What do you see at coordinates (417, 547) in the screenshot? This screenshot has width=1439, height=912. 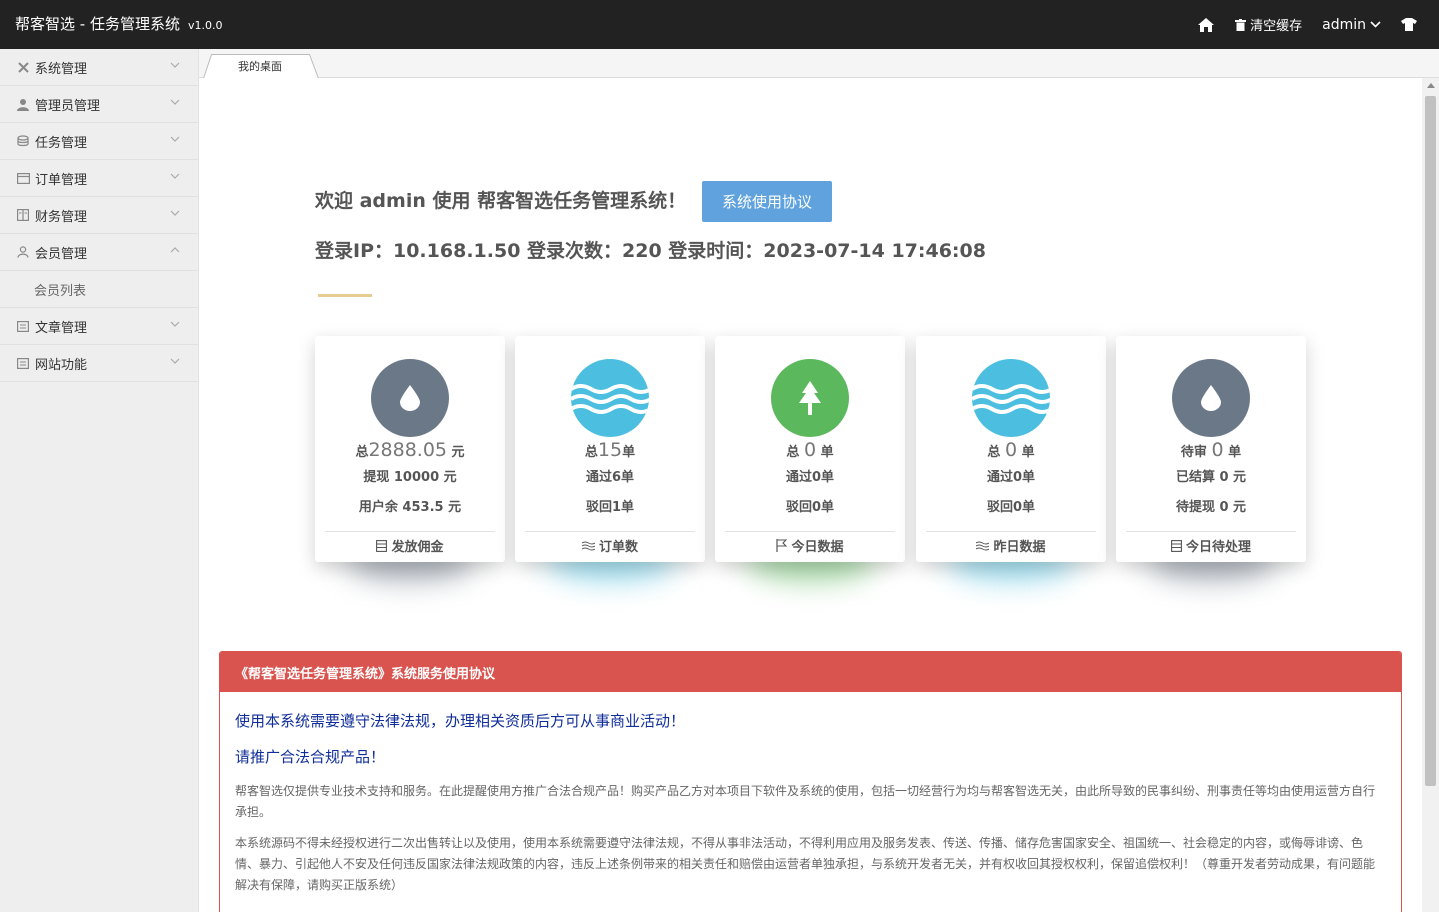 I see `card-footer-label: 发放佣金` at bounding box center [417, 547].